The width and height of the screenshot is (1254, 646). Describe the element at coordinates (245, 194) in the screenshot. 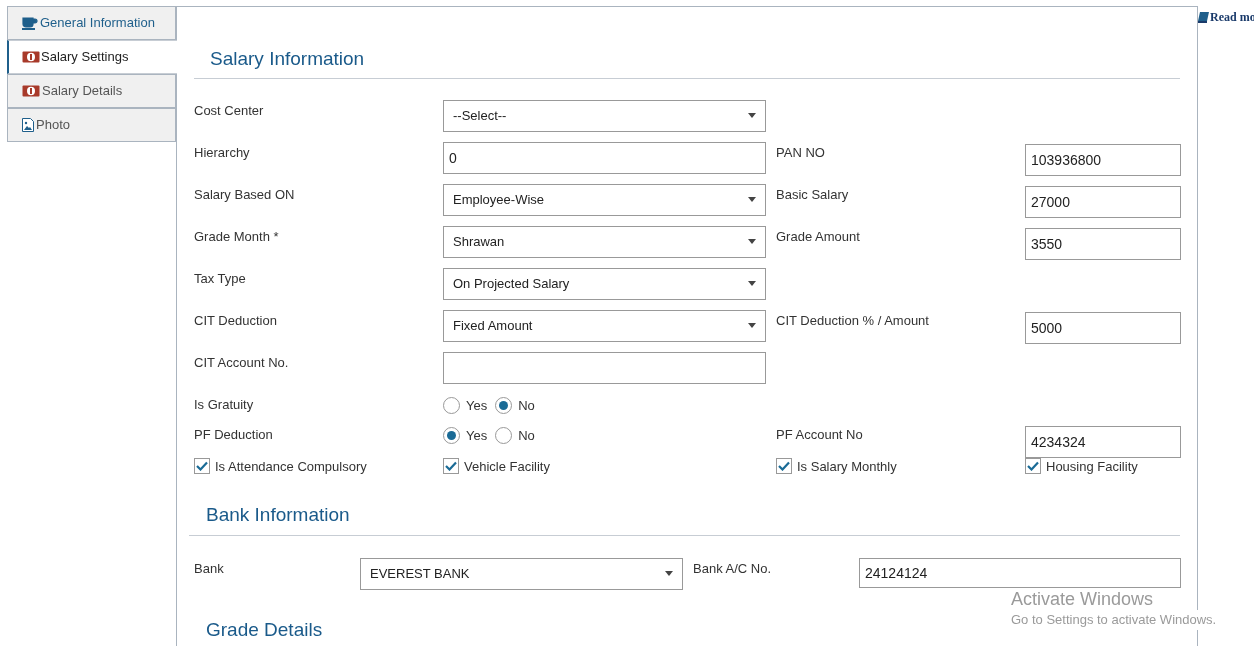

I see `field-label: Salary Based ON` at that location.